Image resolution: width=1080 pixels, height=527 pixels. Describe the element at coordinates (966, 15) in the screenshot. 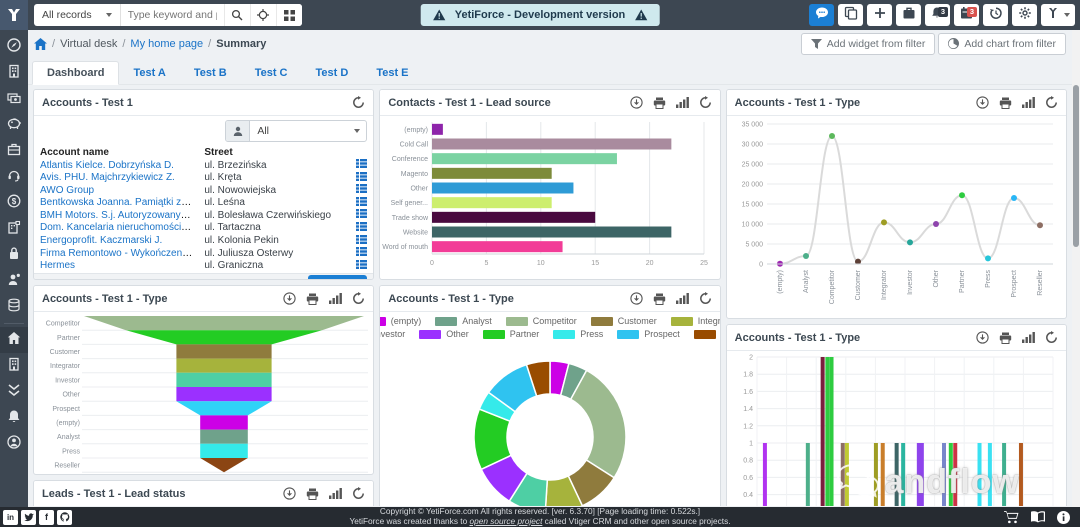

I see `calendar-button: 3` at that location.